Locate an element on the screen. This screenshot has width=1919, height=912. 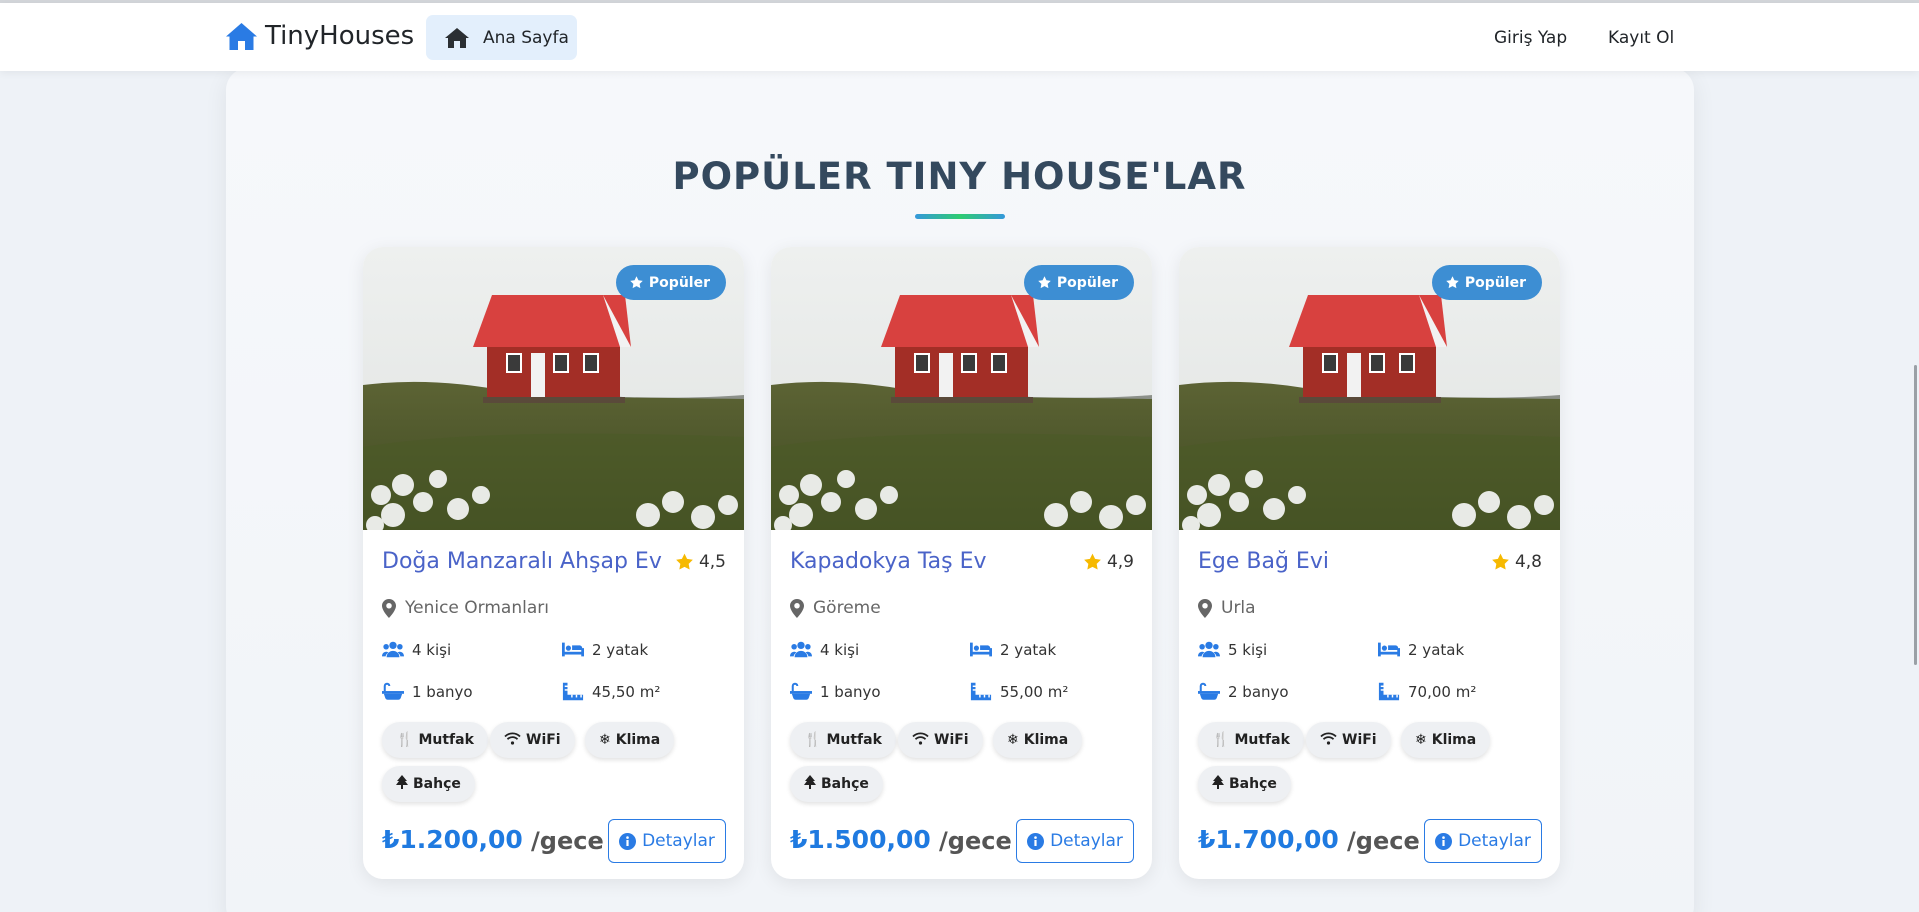
house-title: Kapadokya Taş Ev is located at coordinates (888, 561).